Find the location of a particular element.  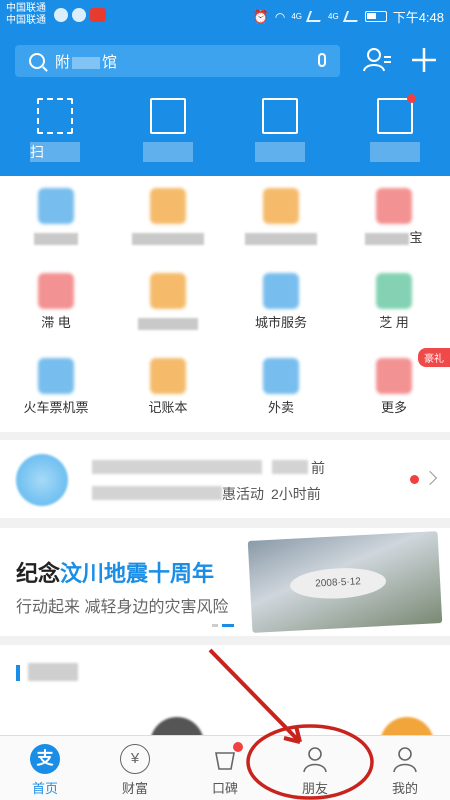

alarm-icon: ⏰ is located at coordinates (260, 16).